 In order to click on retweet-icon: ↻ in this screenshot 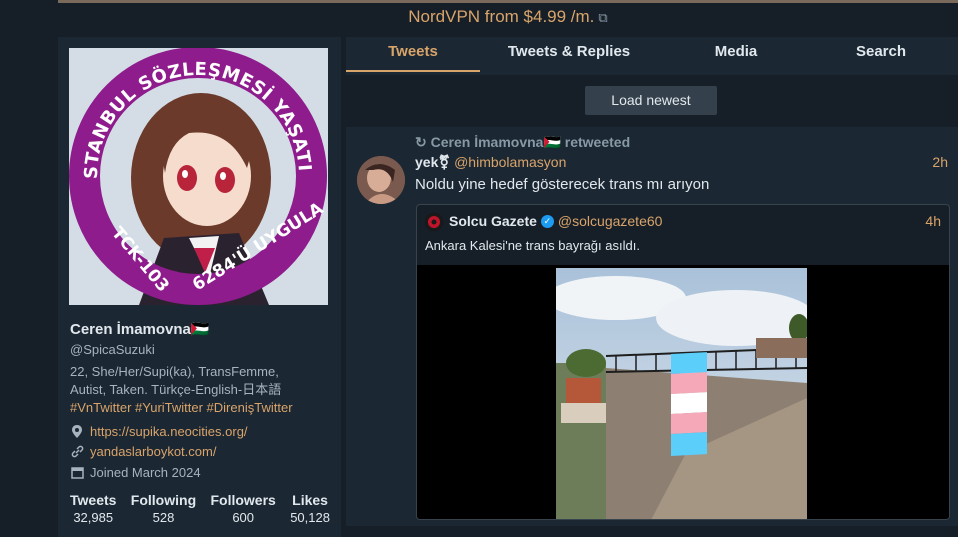, I will do `click(421, 142)`.